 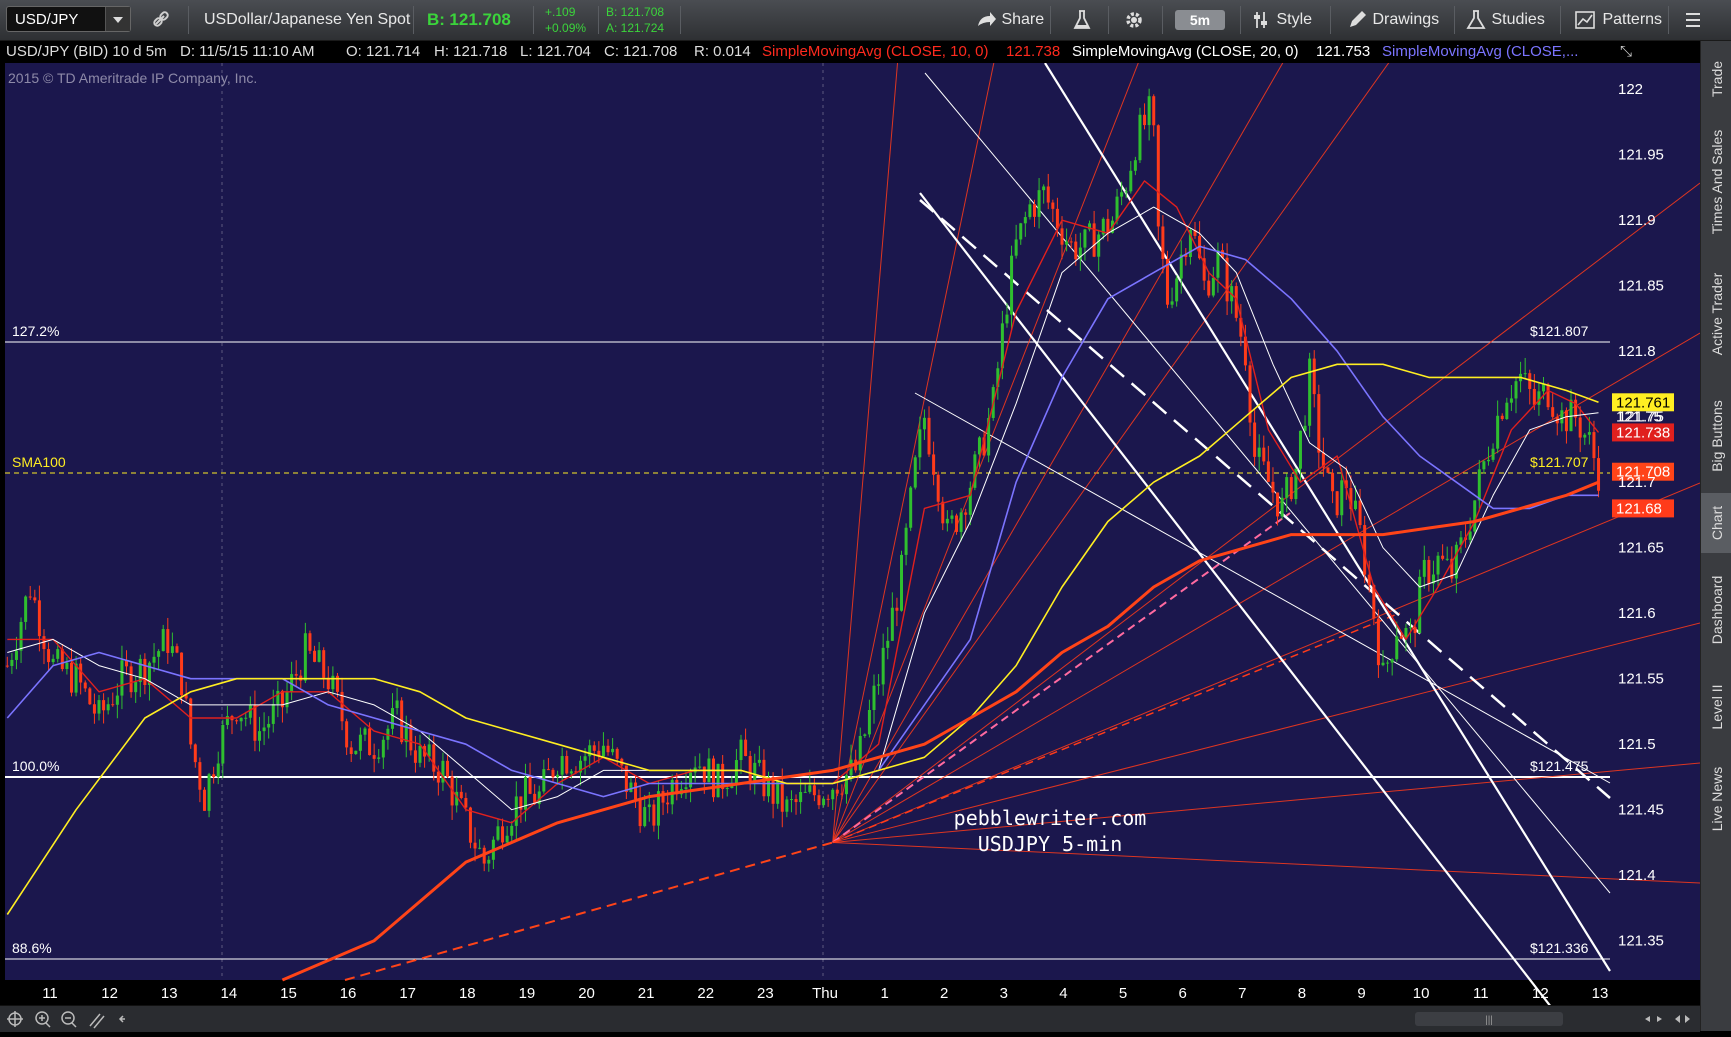 What do you see at coordinates (117, 19) in the screenshot?
I see `chevron-down-icon` at bounding box center [117, 19].